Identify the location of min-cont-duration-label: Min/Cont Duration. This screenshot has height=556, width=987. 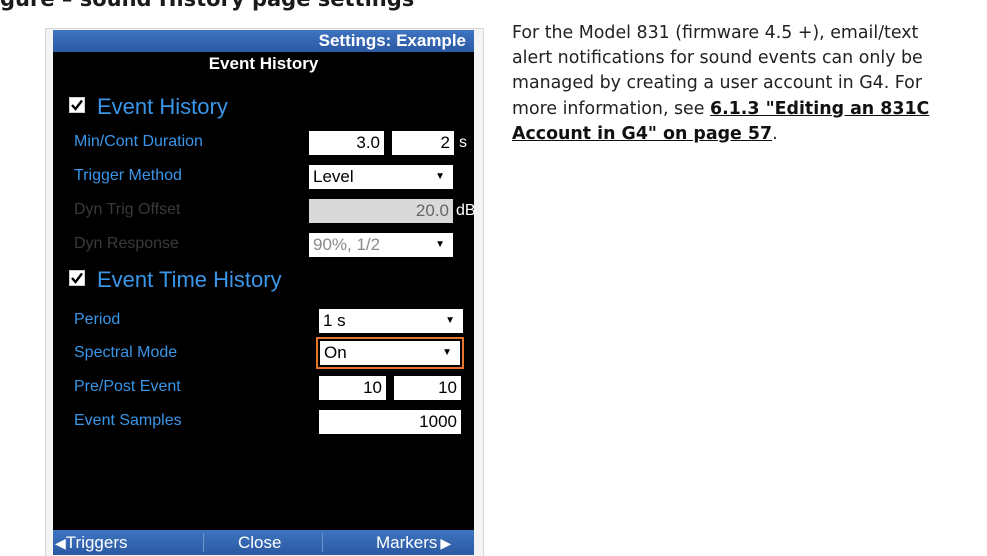
(138, 141).